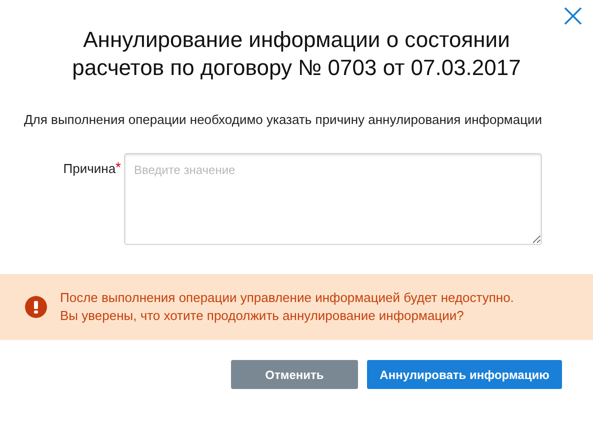  I want to click on alert-icon, so click(36, 307).